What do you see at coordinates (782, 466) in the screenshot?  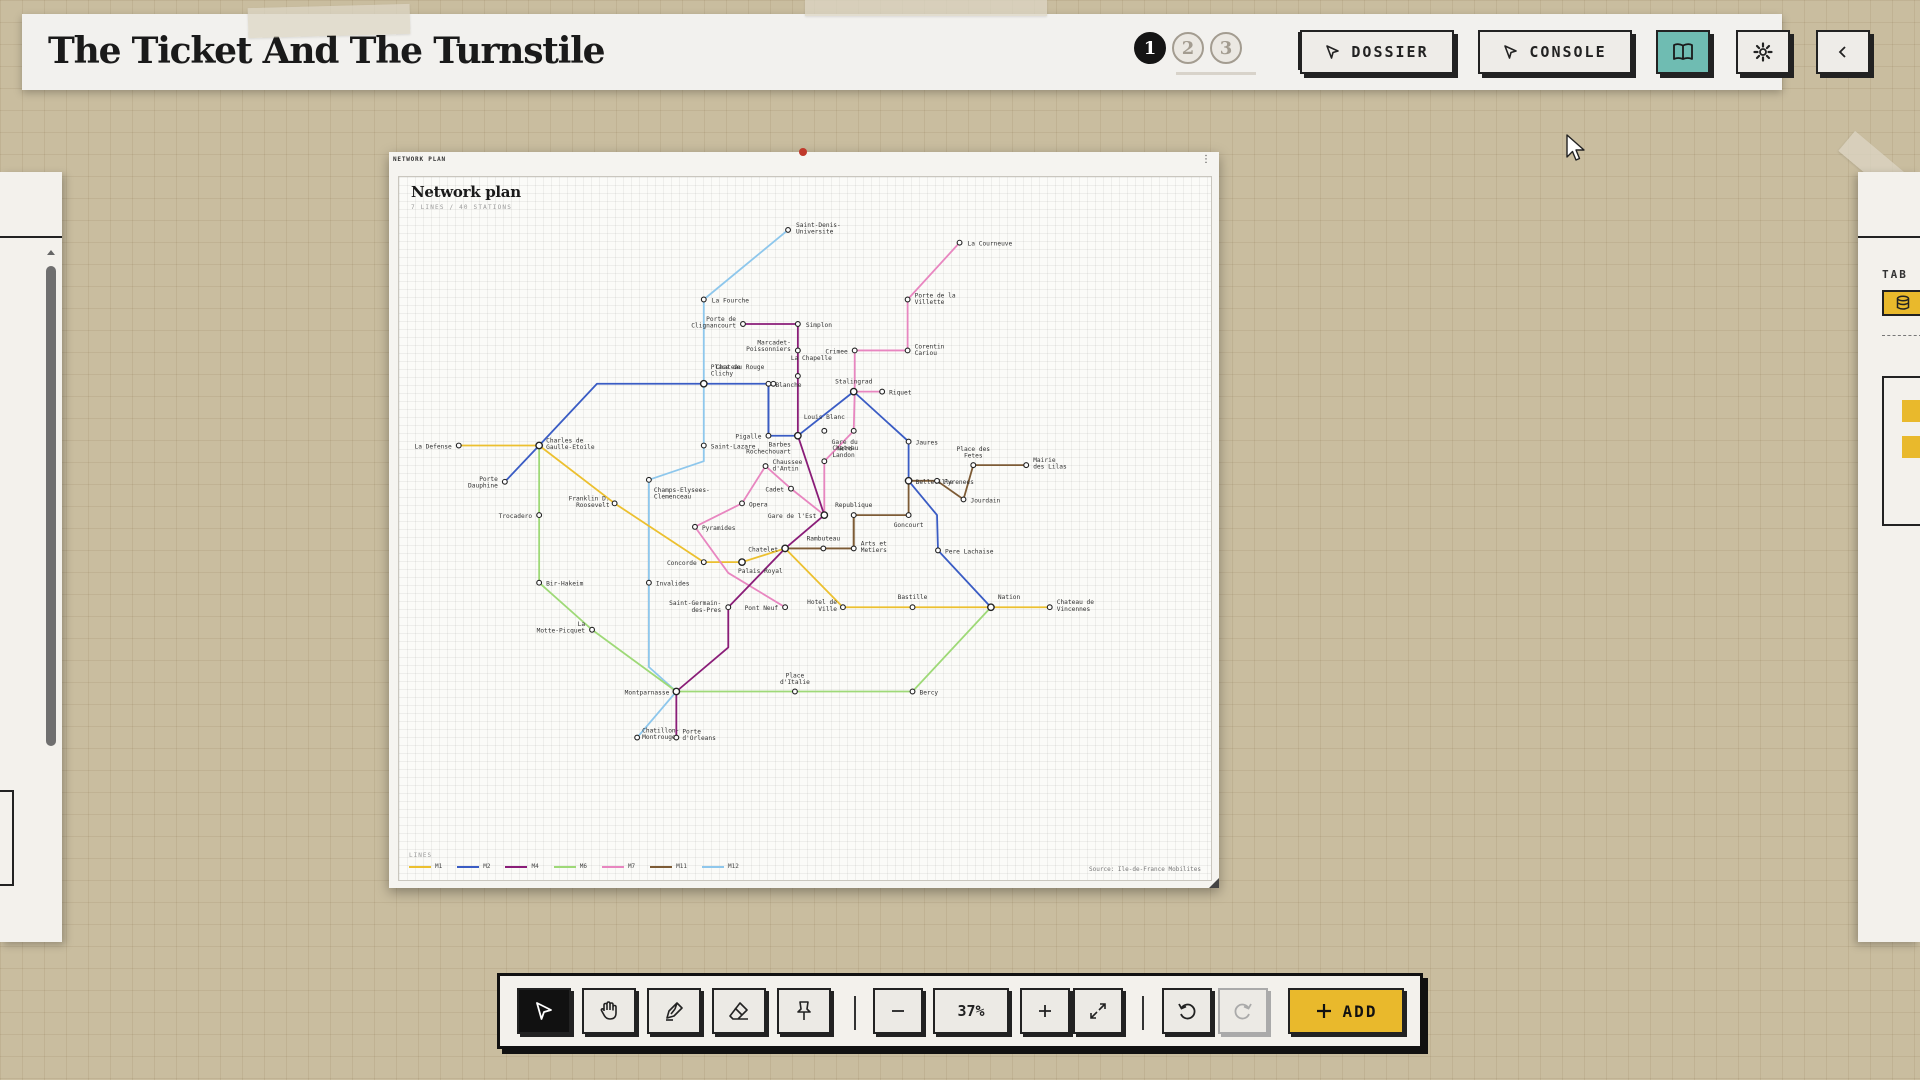 I see `station-cda: Chaussee d'Antin` at bounding box center [782, 466].